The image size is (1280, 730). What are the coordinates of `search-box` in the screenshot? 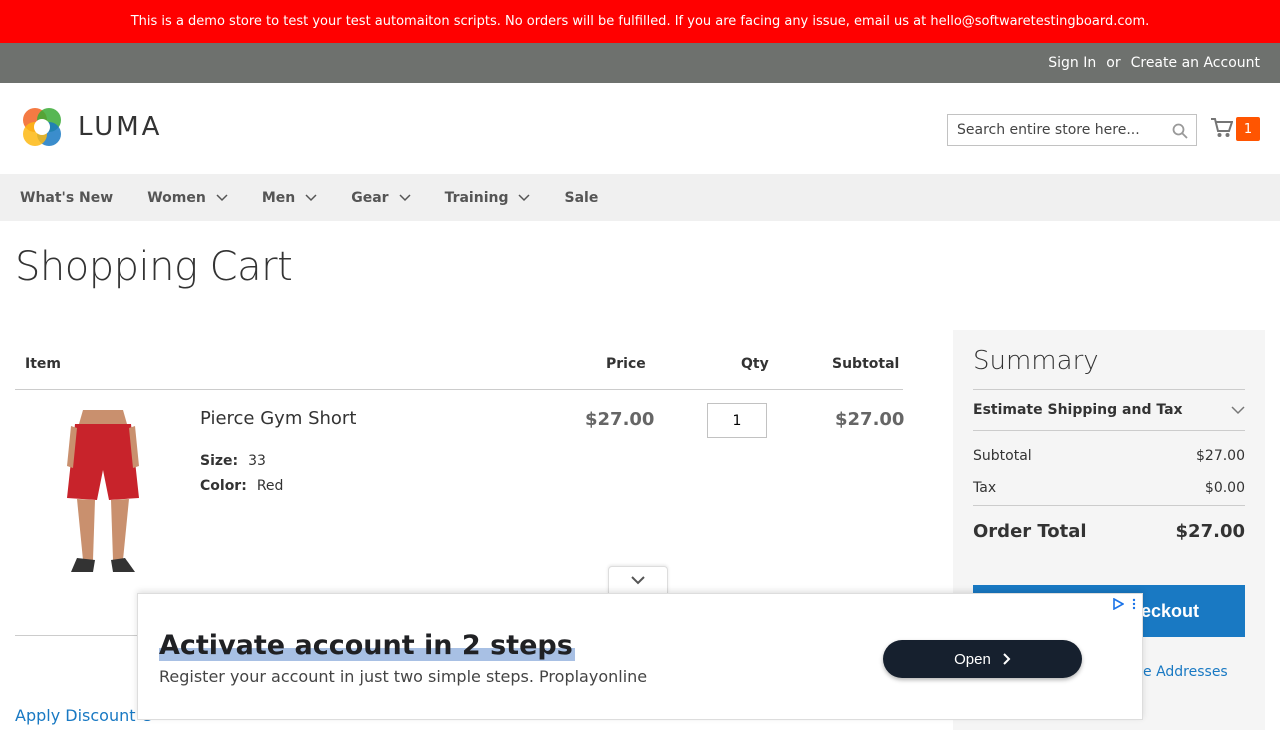 It's located at (1072, 130).